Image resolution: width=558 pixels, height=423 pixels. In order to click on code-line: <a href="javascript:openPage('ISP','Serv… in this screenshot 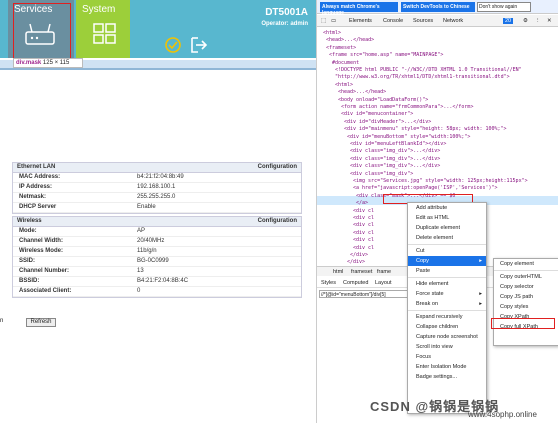, I will do `click(425, 188)`.